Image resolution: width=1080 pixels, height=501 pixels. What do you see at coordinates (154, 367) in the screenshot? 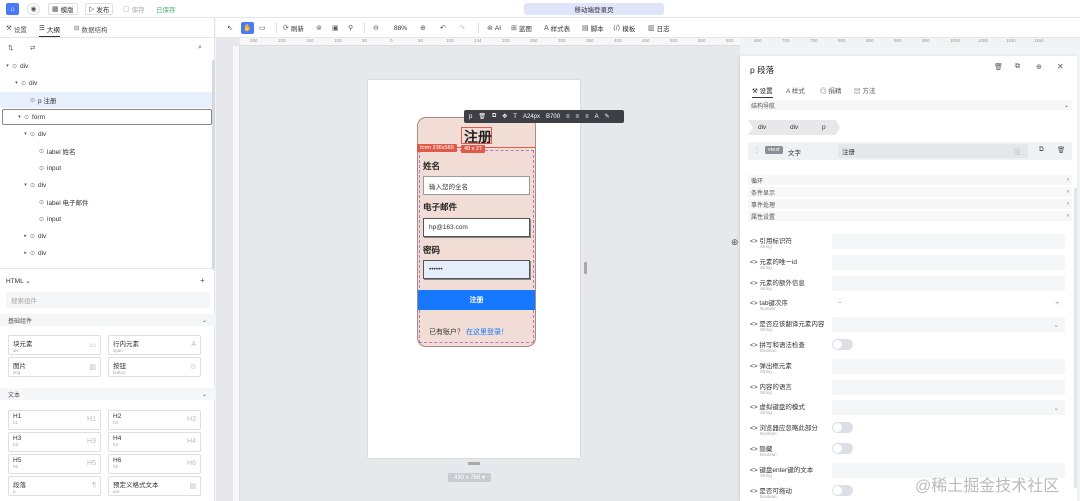
I see `component-item: 按钮 button ⊙` at bounding box center [154, 367].